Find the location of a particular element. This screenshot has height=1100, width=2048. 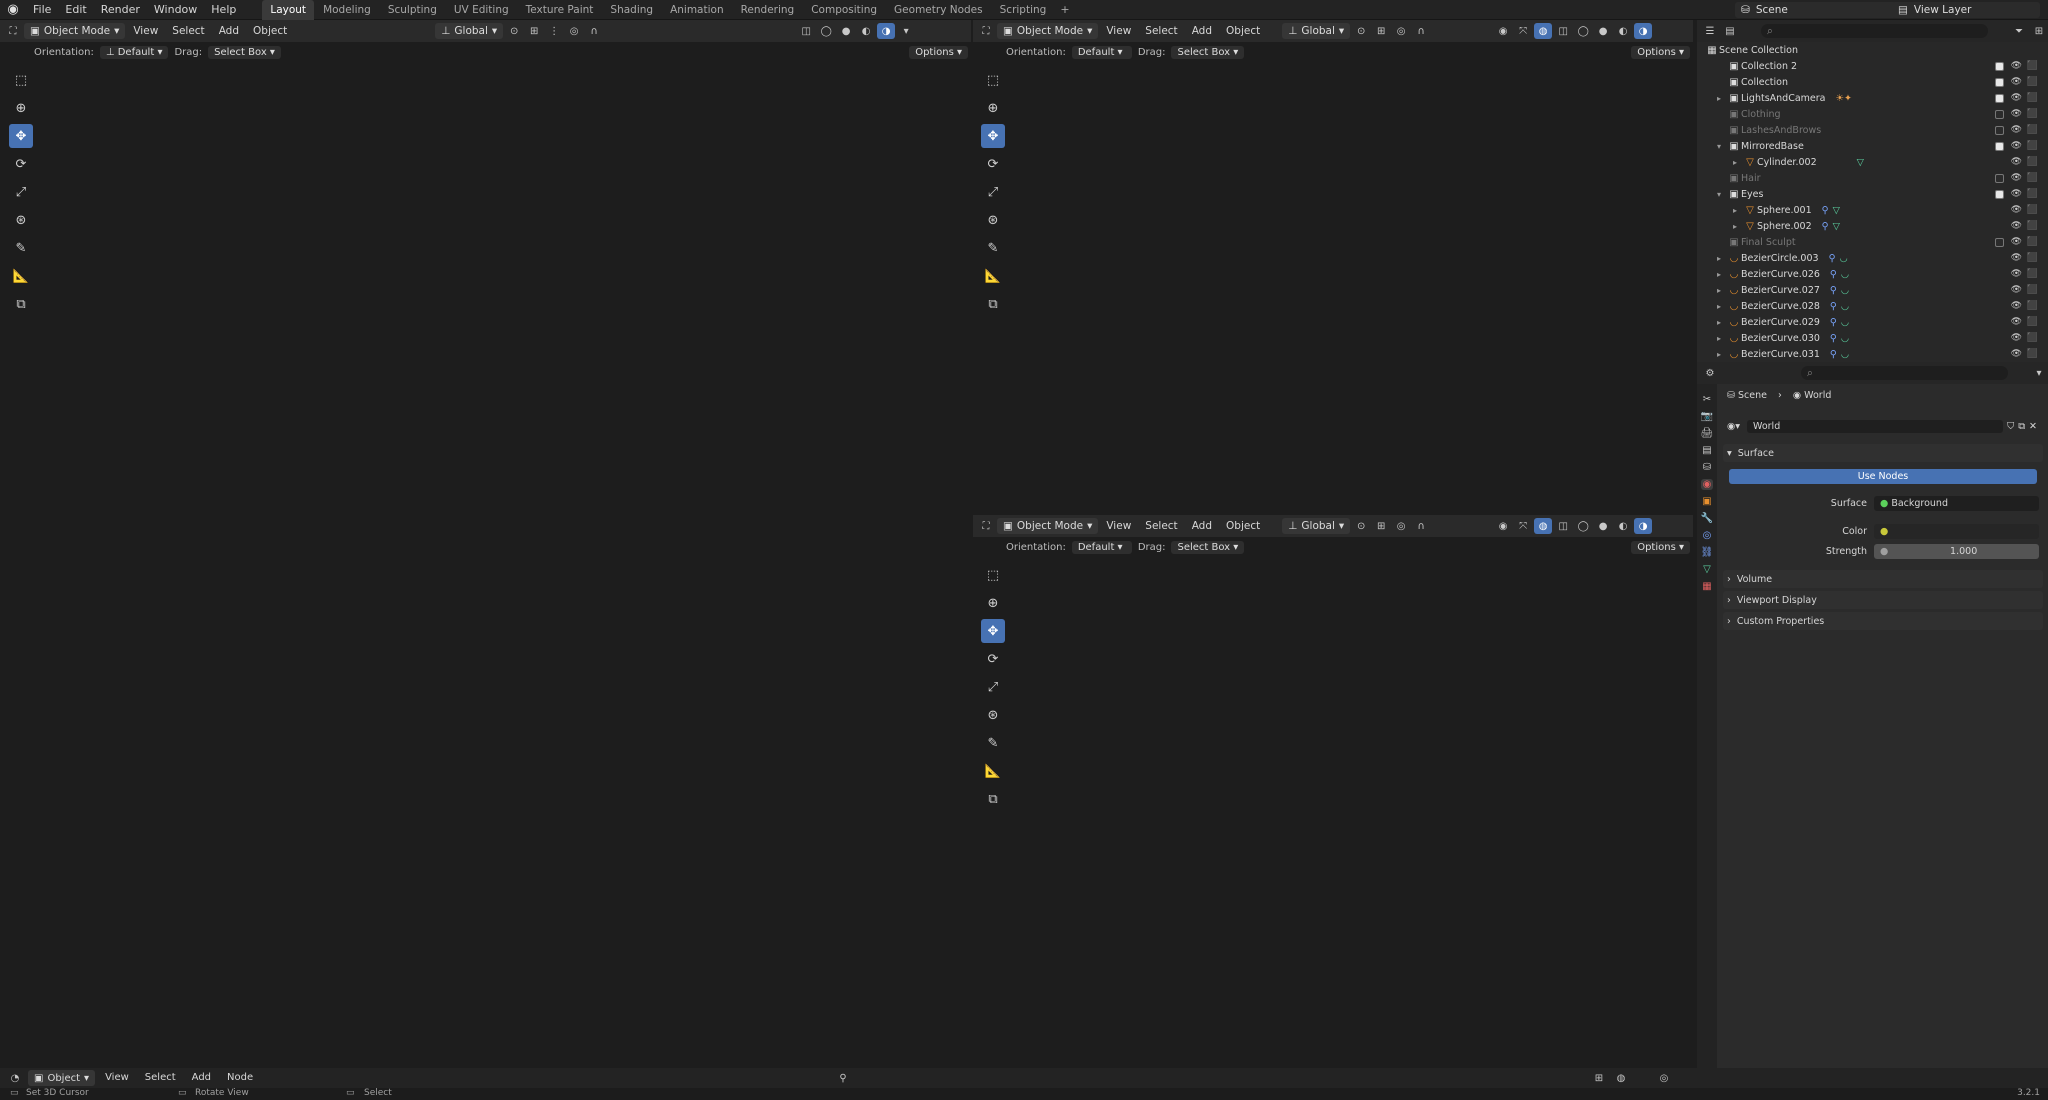

tab-uv-editing: UV Editing is located at coordinates (481, 10).